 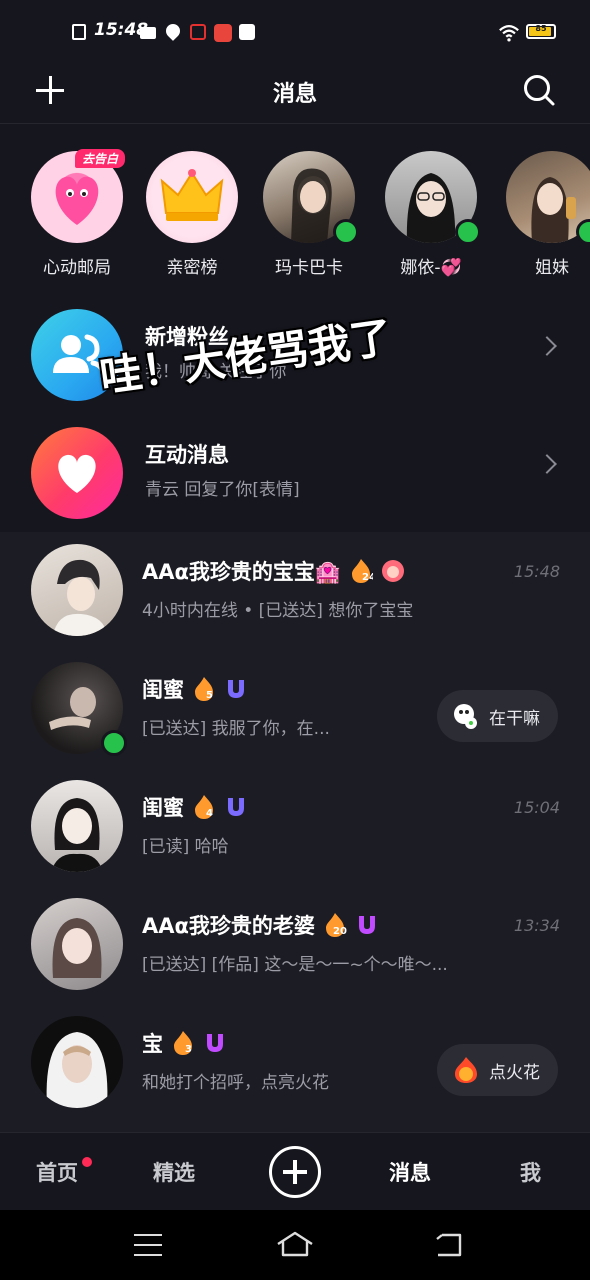 What do you see at coordinates (228, 926) in the screenshot?
I see `chat-name-text: AAα我珍贵的老婆` at bounding box center [228, 926].